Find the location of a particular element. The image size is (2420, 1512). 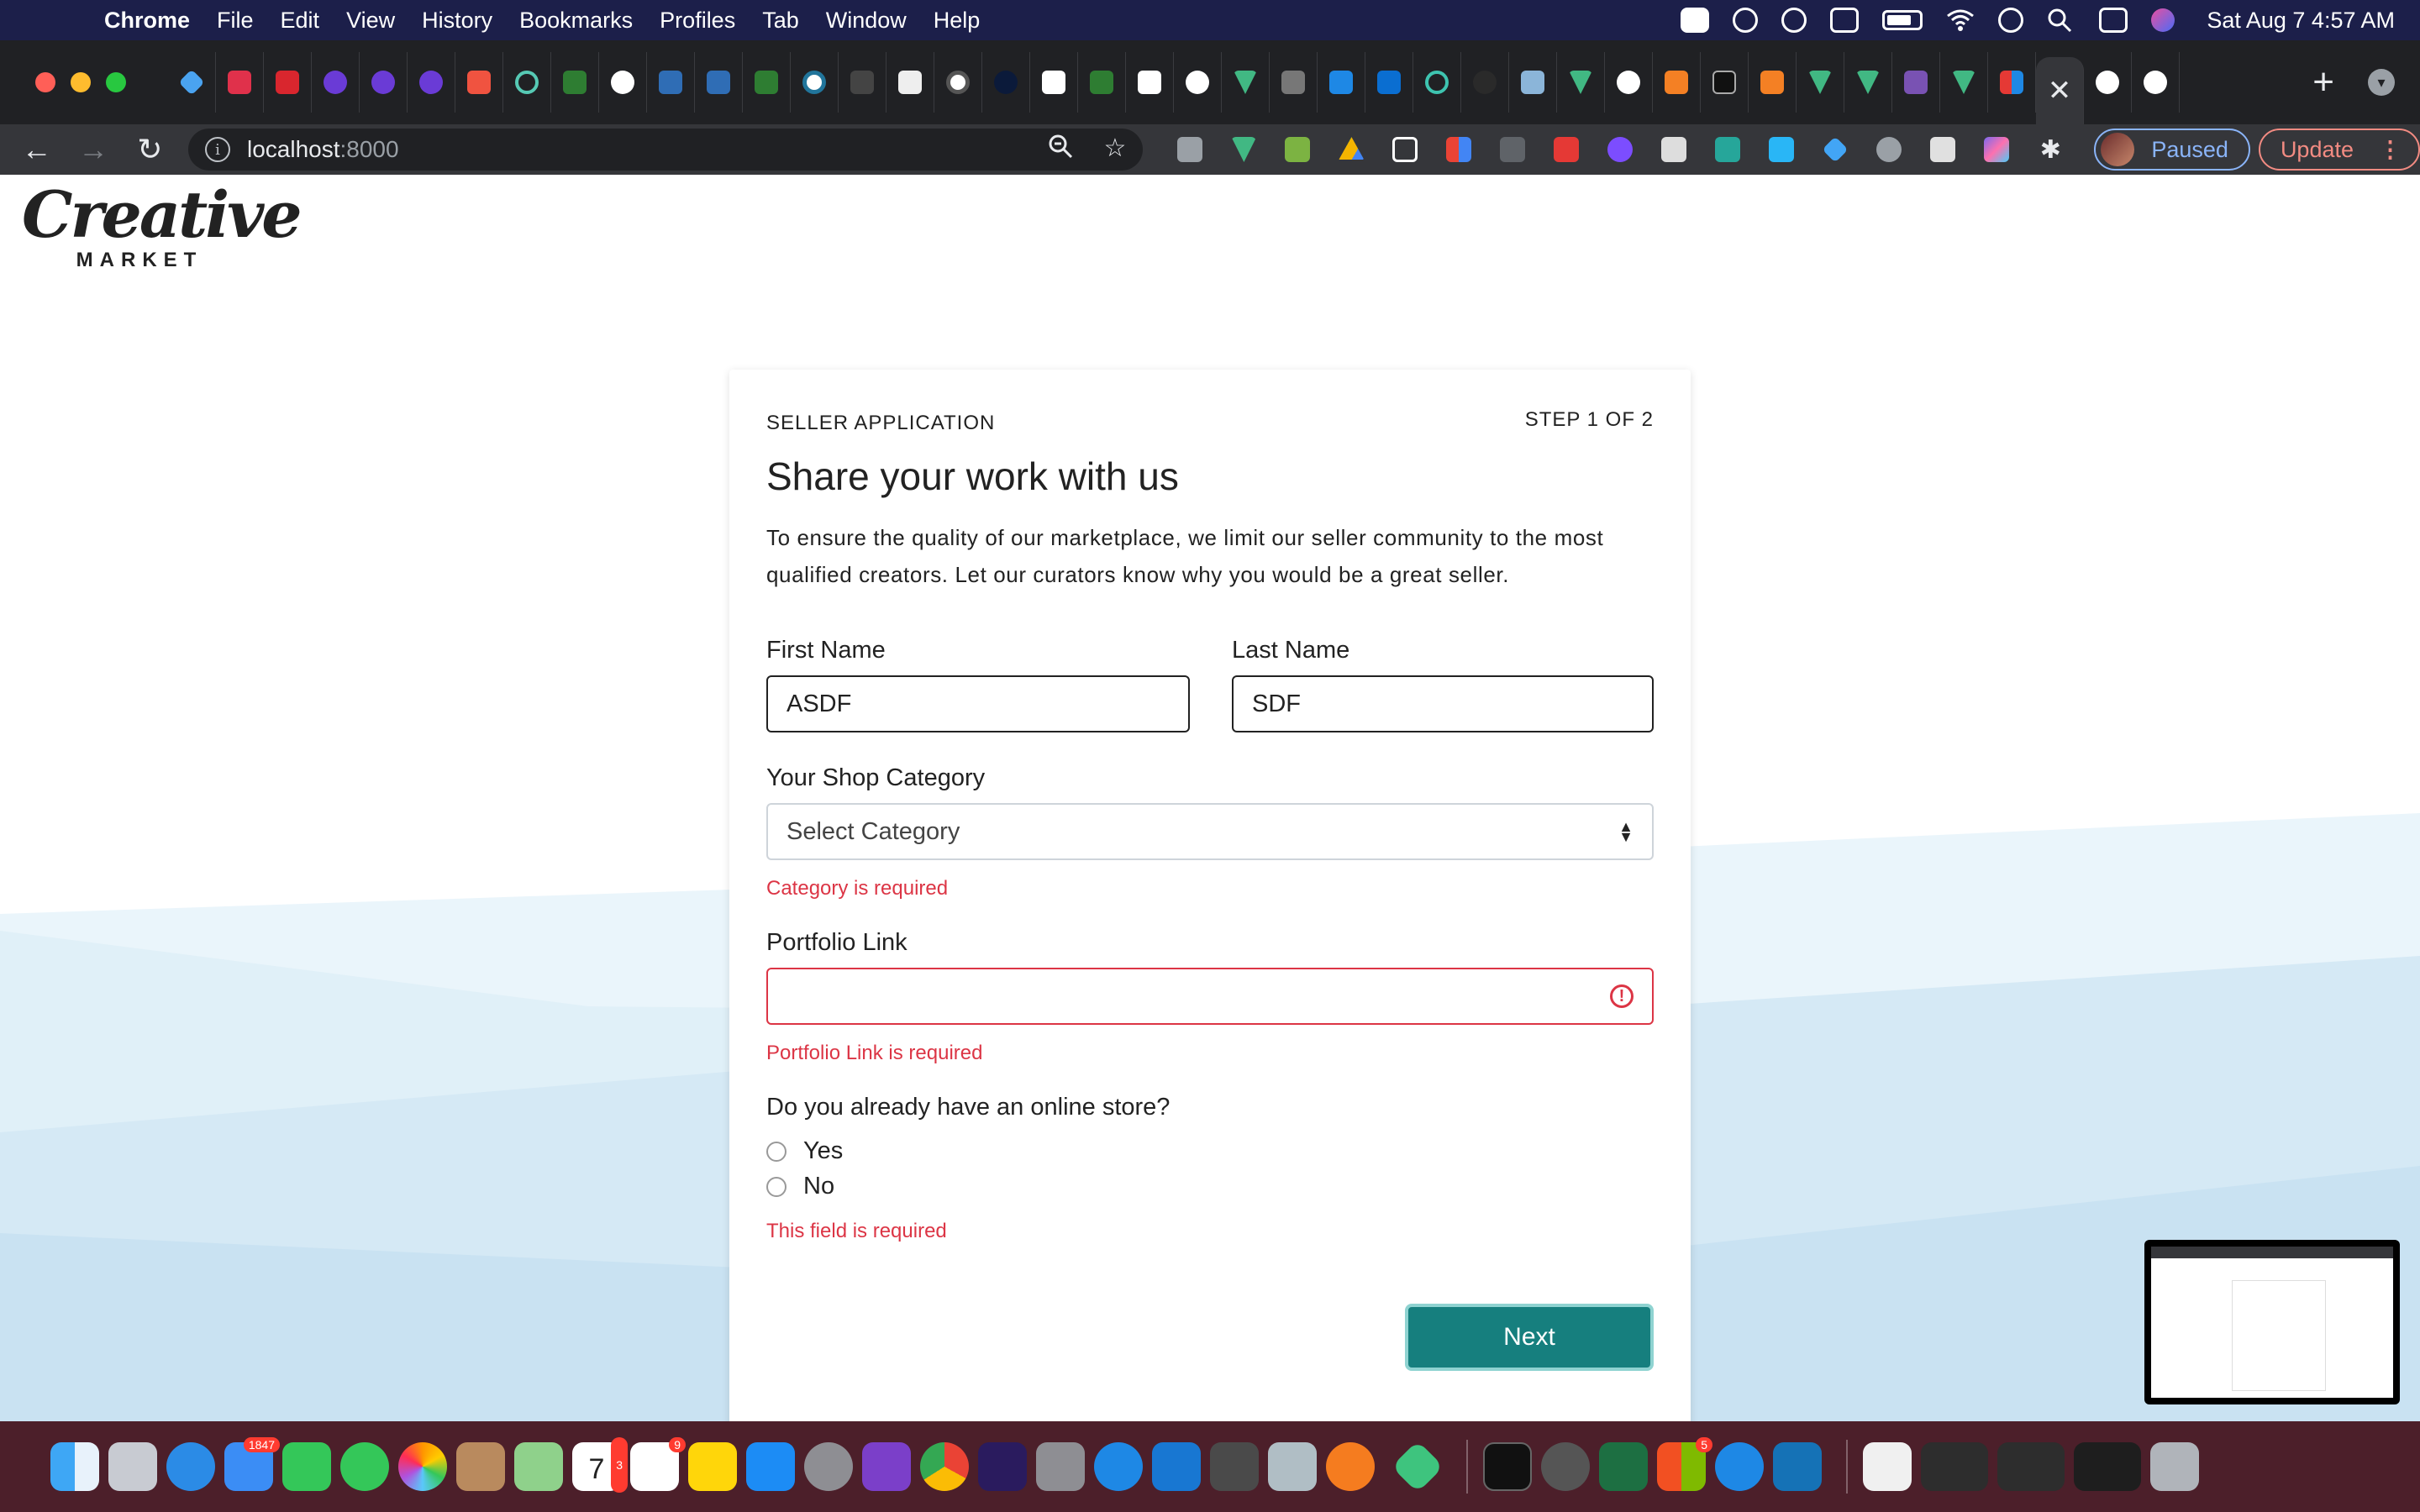

reload-icon: ↻ is located at coordinates (150, 149).